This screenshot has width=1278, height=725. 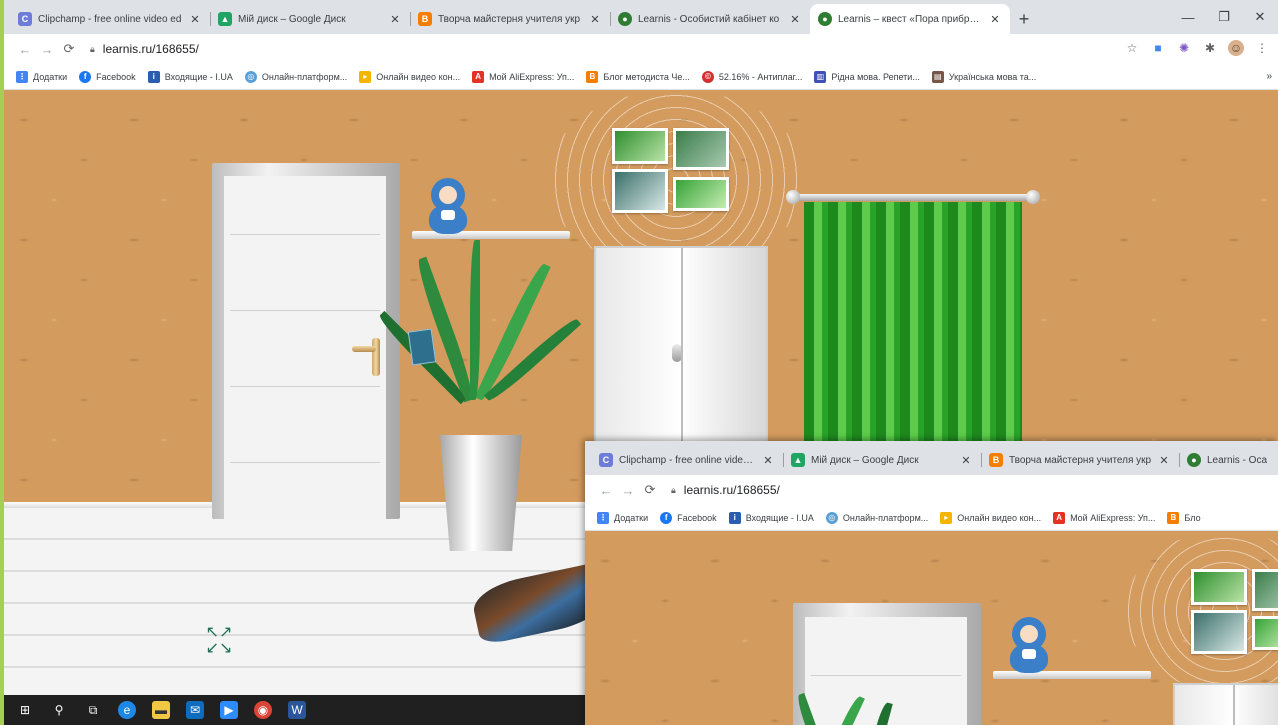 What do you see at coordinates (195, 710) in the screenshot?
I see `mail-icon: ✉` at bounding box center [195, 710].